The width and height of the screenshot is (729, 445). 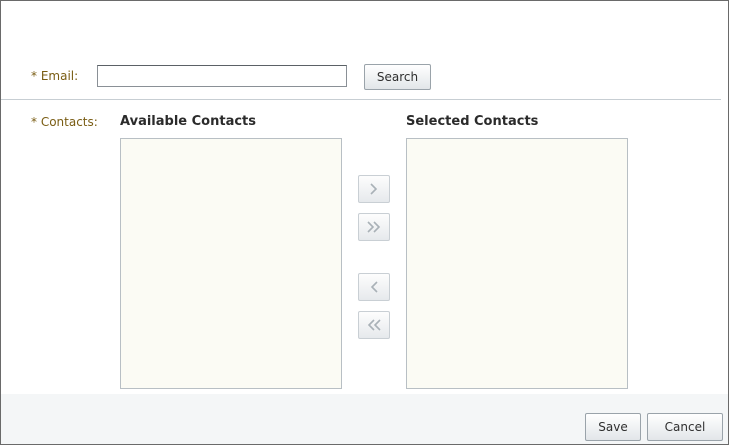 I want to click on contacts-label: * Contacts:, so click(x=64, y=122).